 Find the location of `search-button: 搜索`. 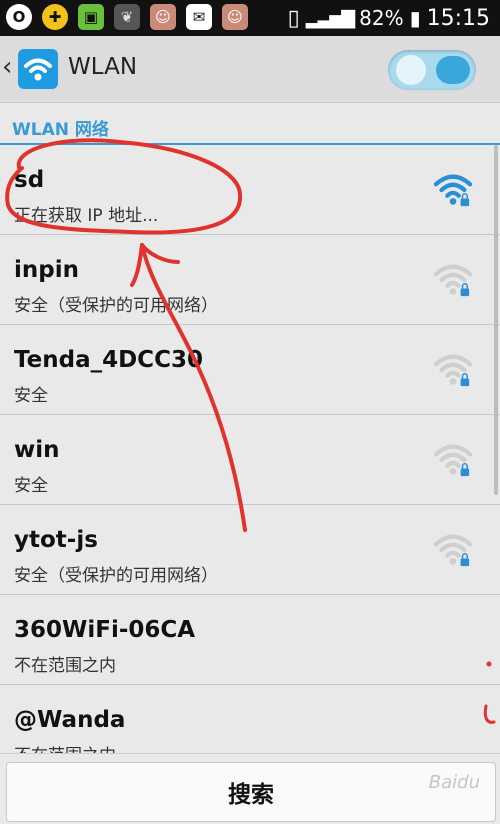

search-button: 搜索 is located at coordinates (251, 792).